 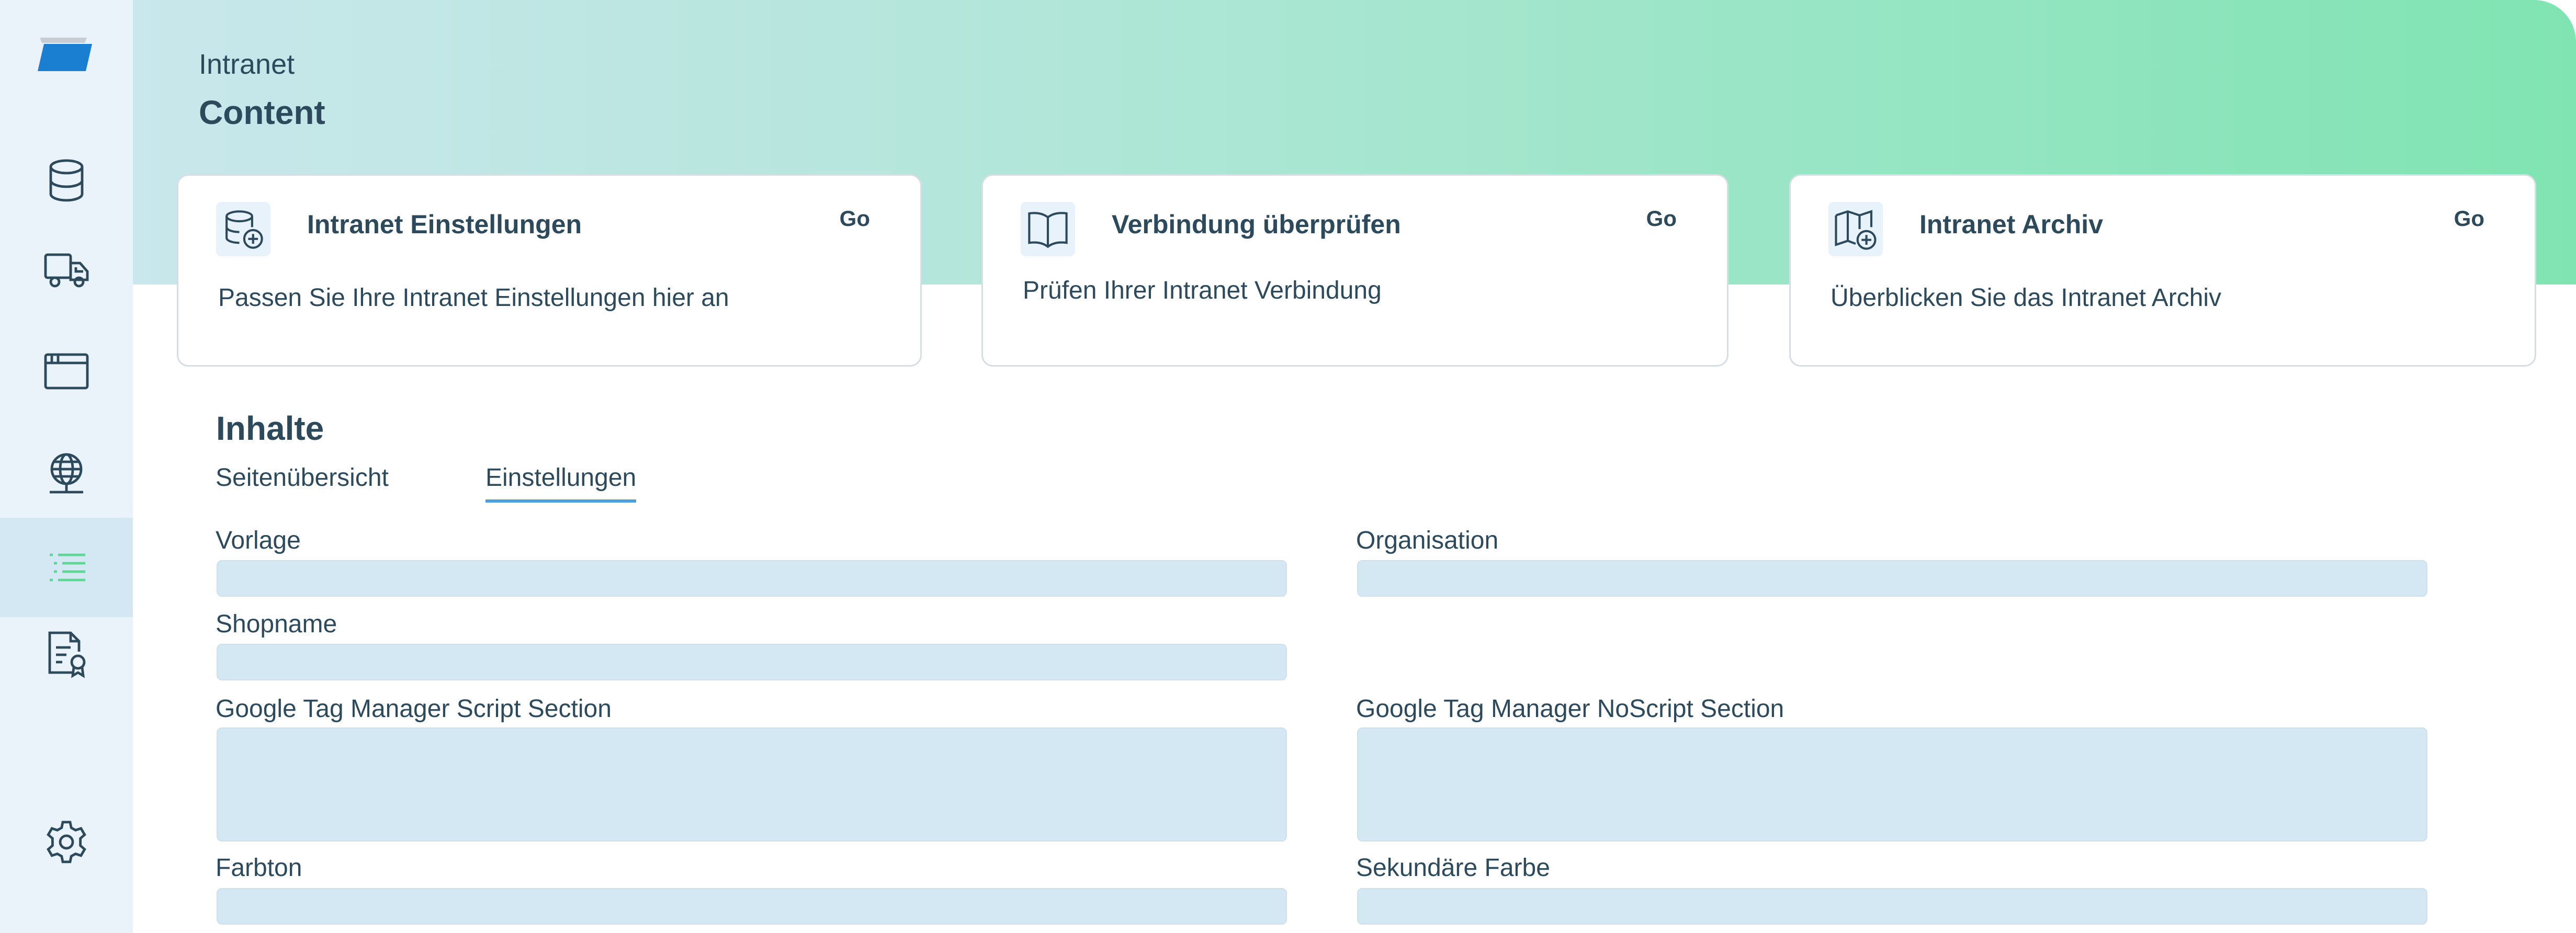 I want to click on card-title: Intranet Archiv, so click(x=2012, y=224).